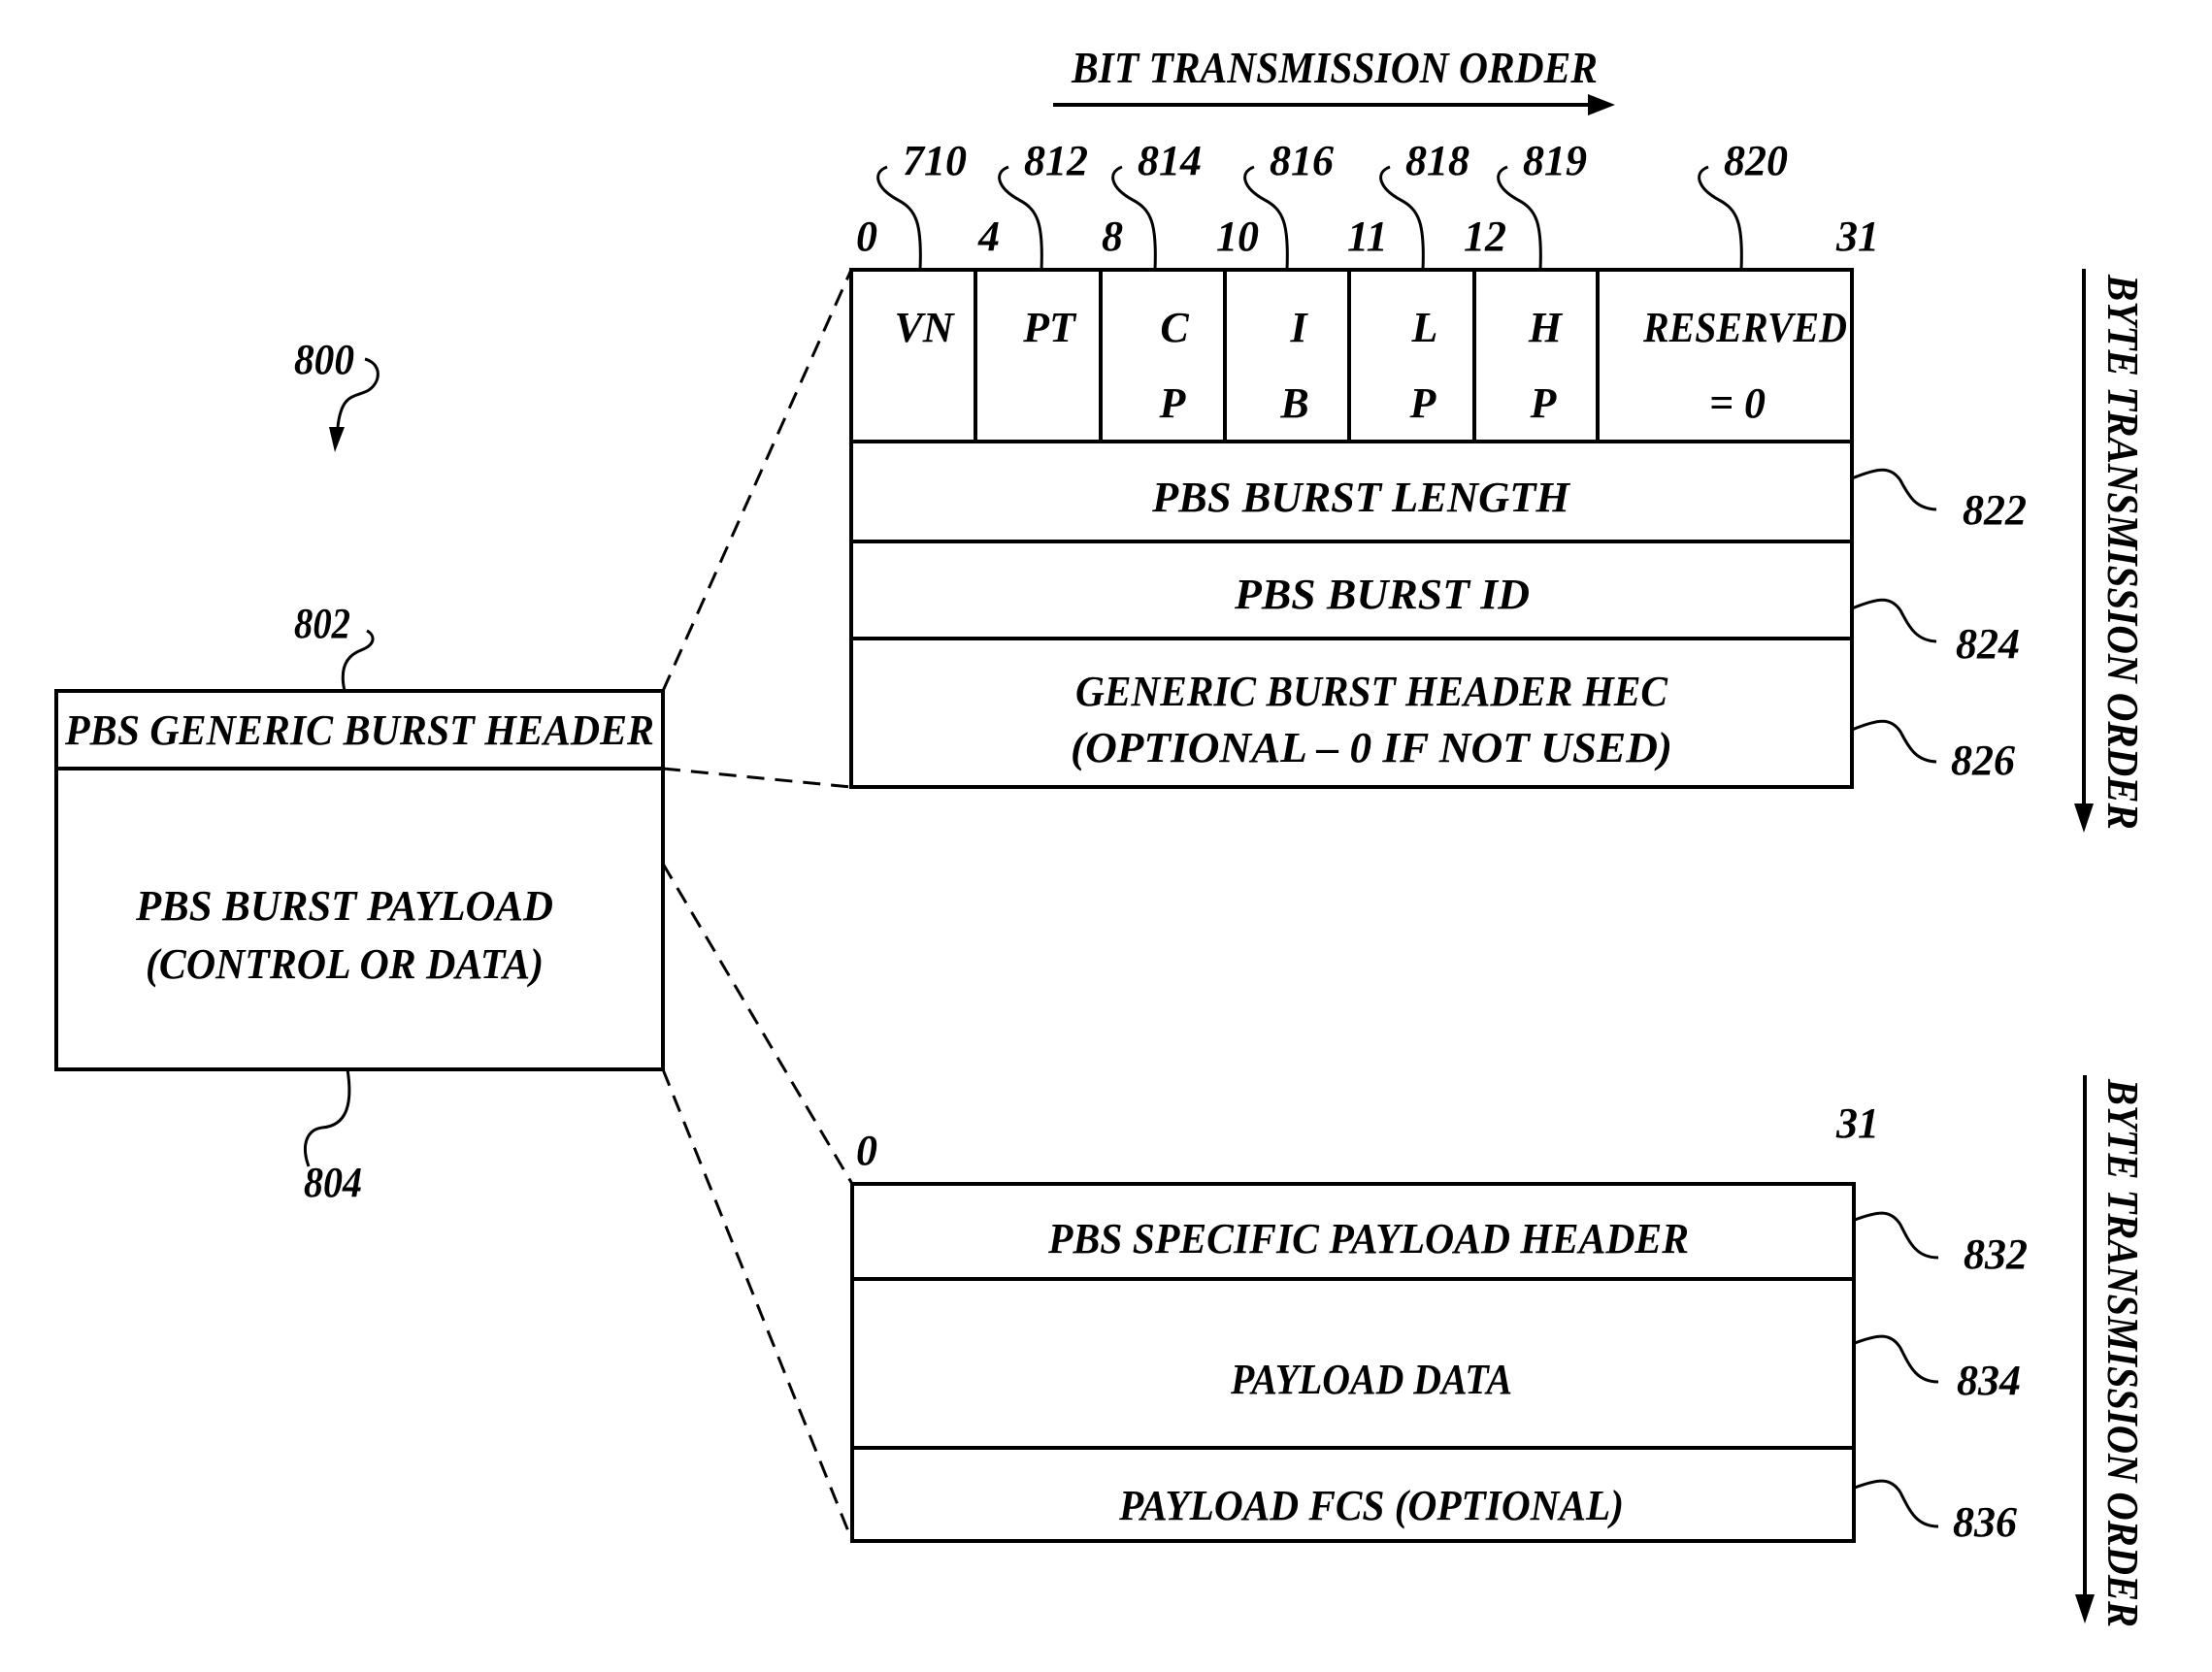  I want to click on row-ref-label: 836, so click(1985, 1522).